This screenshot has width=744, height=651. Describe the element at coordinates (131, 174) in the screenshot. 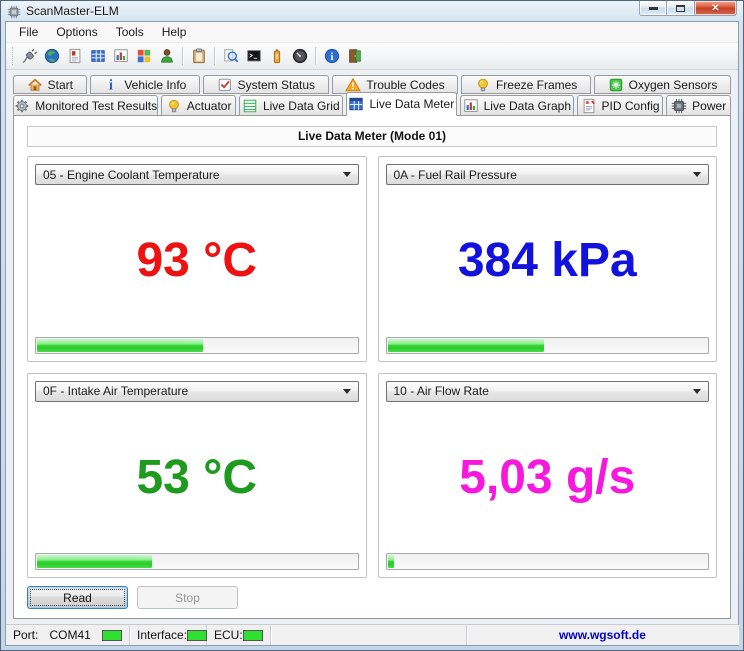

I see `pid-select-1-value: 05 - Engine Coolant Temperature` at that location.